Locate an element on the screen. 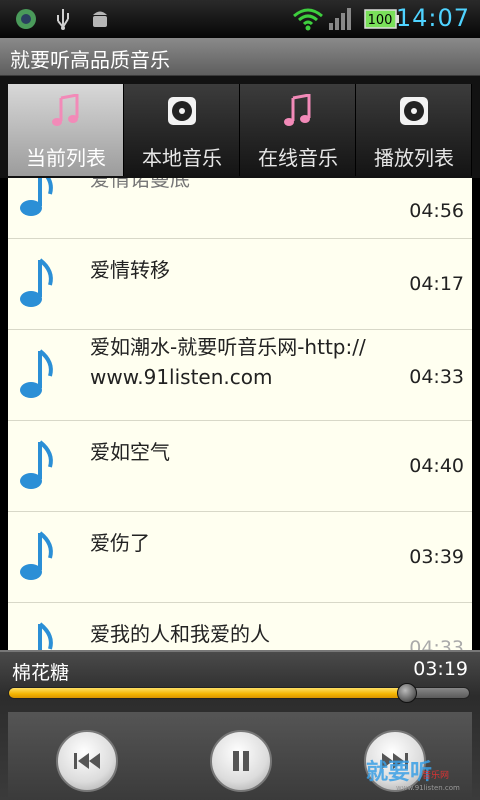 This screenshot has height=800, width=480. pause-button is located at coordinates (241, 761).